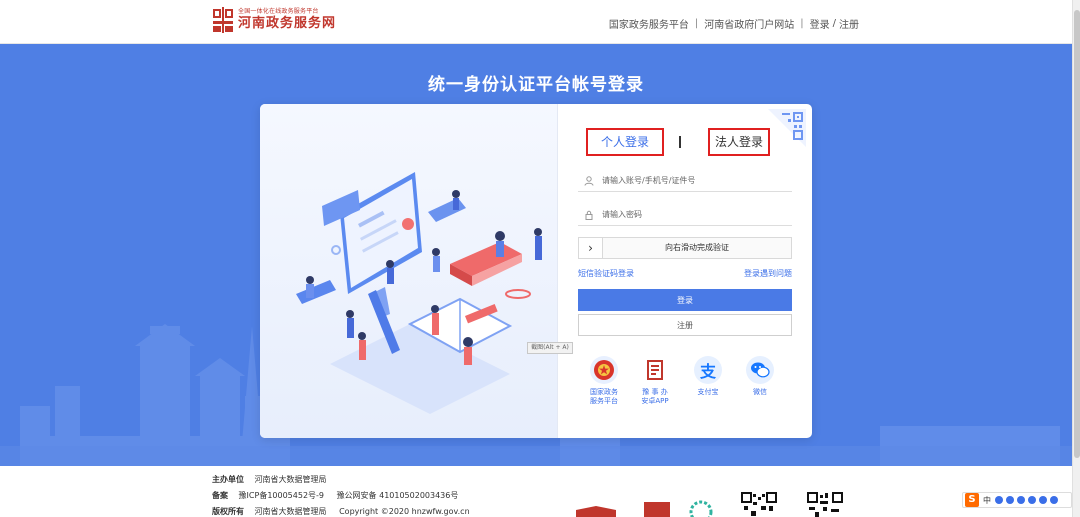  Describe the element at coordinates (697, 247) in the screenshot. I see `slider-hint: 向右滑动完成验证` at that location.